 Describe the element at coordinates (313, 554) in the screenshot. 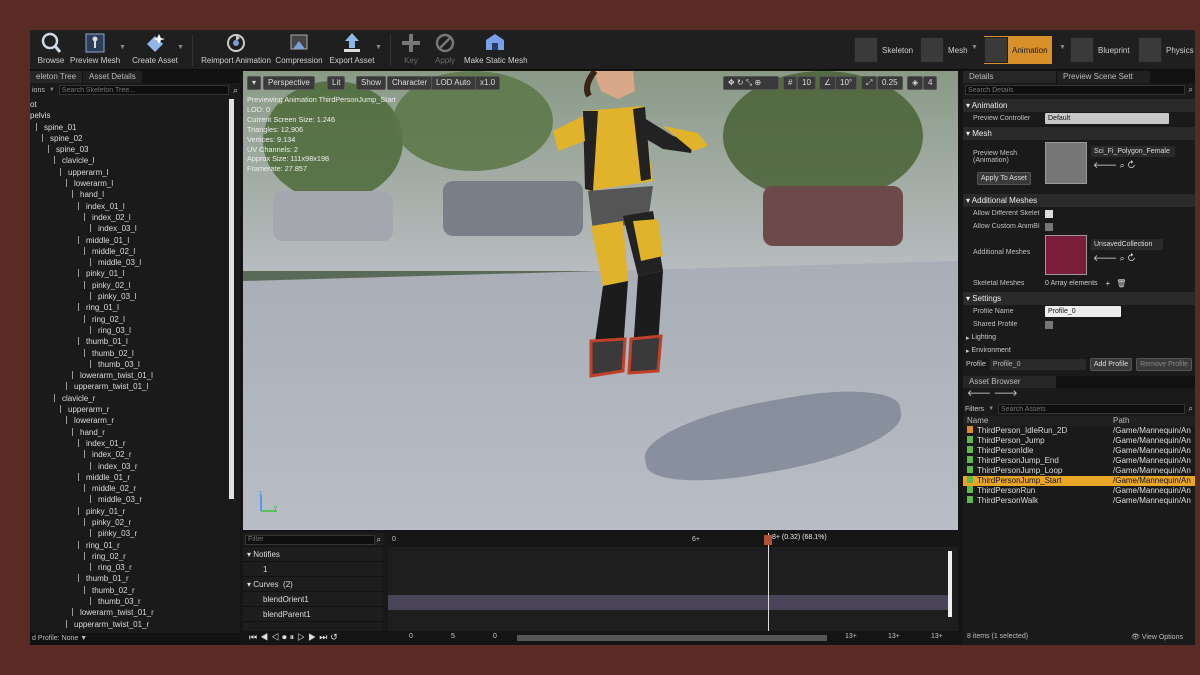

I see `notifies-track-header: ▾ Notifies` at that location.